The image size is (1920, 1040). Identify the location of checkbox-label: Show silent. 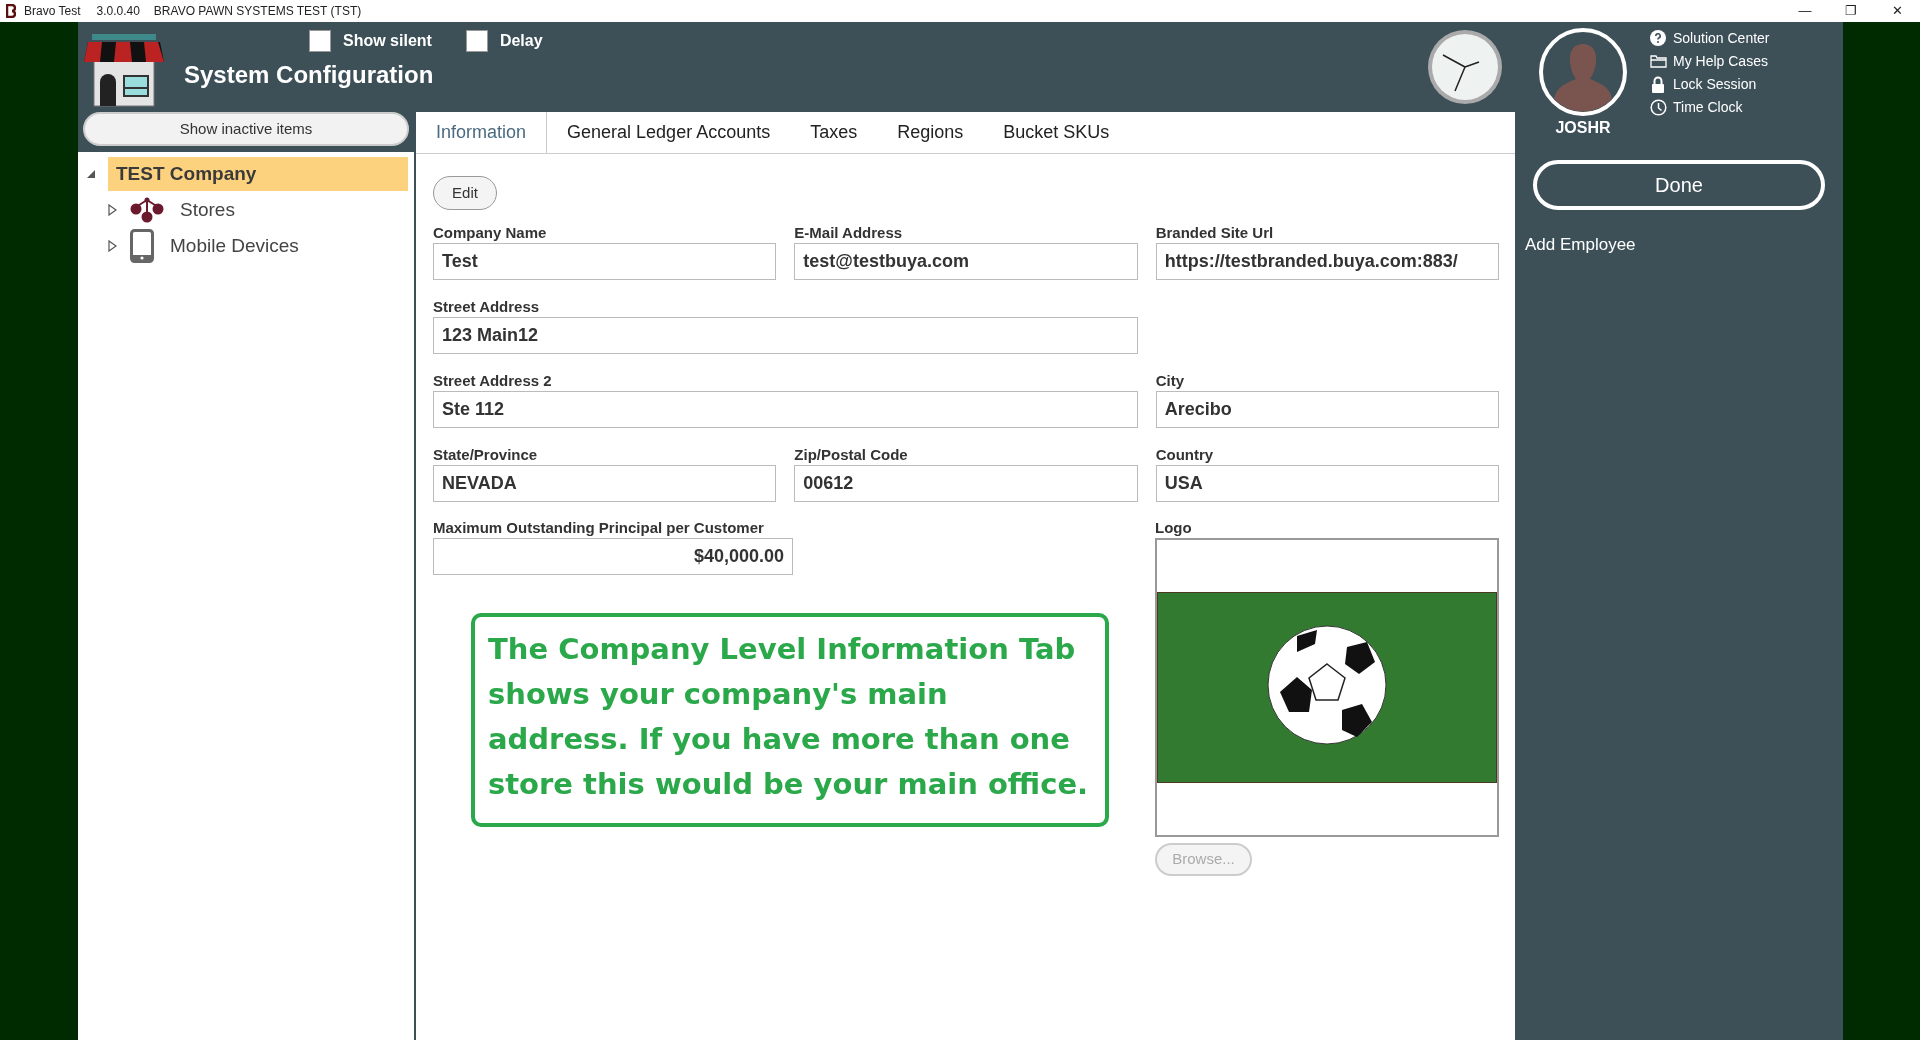
(387, 41).